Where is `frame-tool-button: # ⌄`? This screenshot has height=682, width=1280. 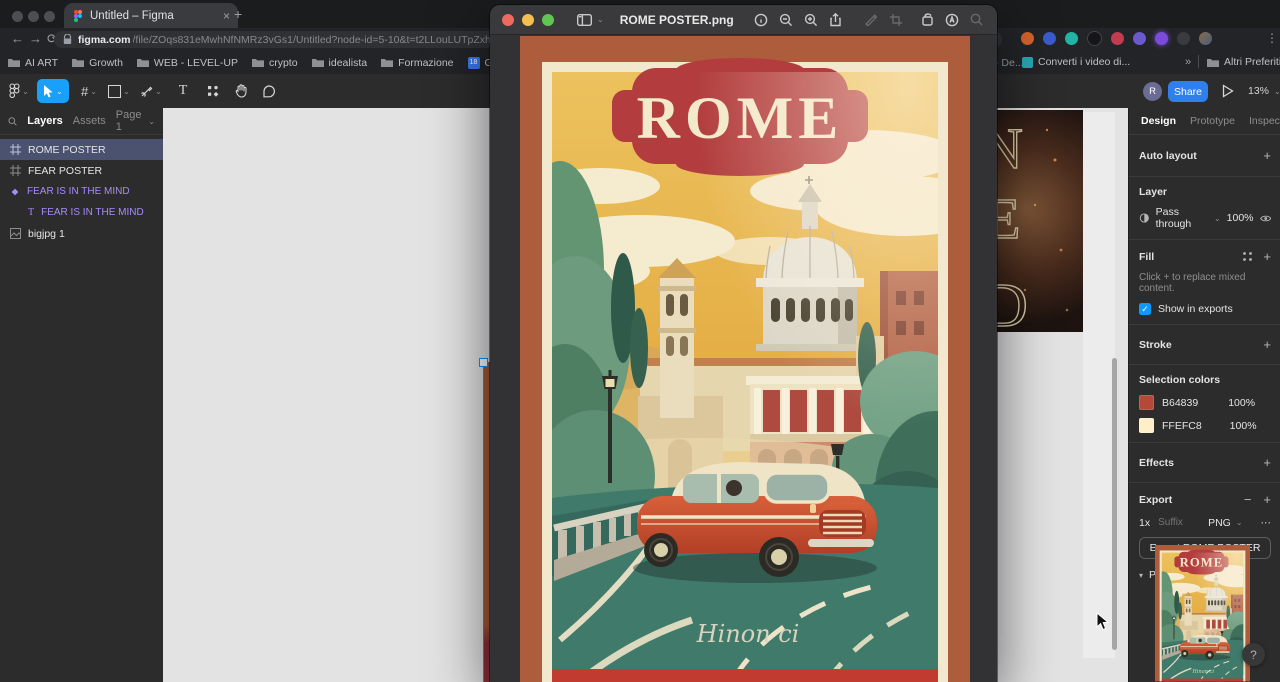
frame-tool-button: # ⌄ is located at coordinates (89, 91).